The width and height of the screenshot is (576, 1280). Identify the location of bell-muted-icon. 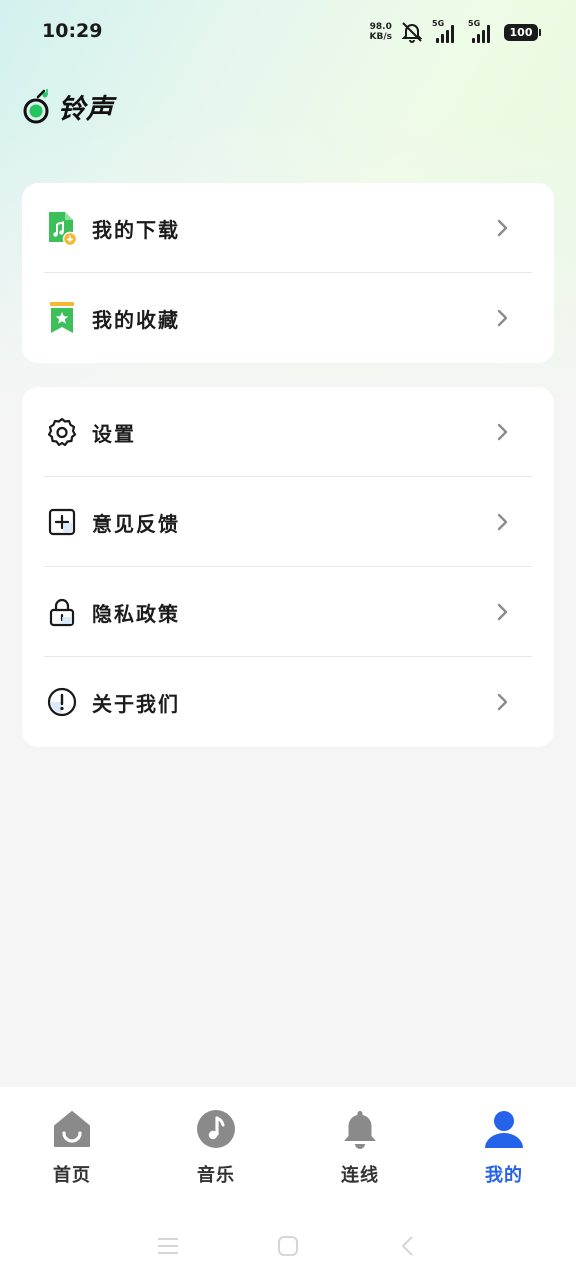
(412, 32).